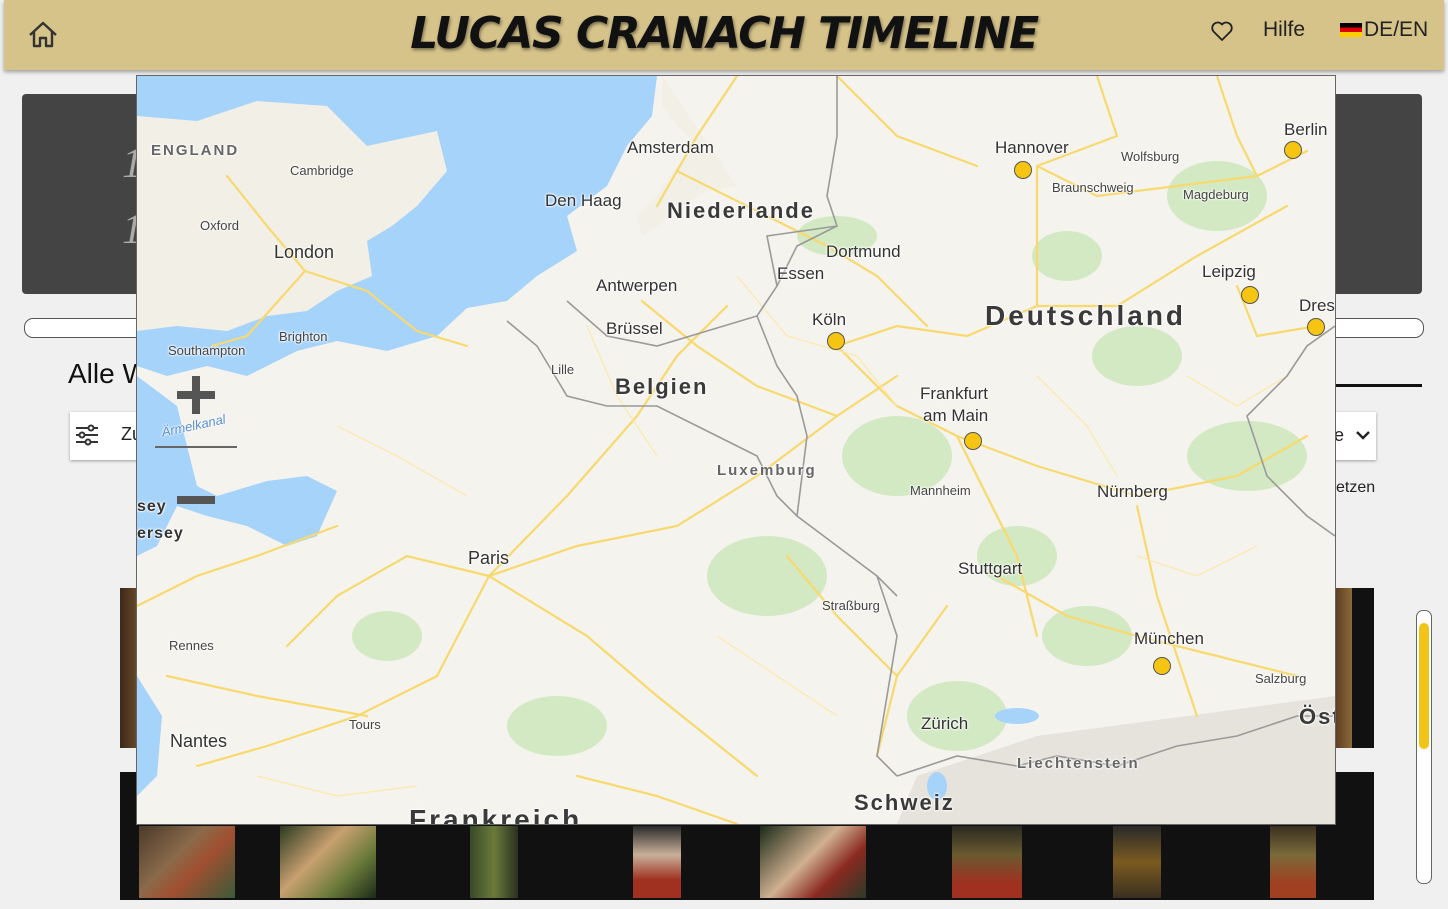 The image size is (1448, 909). Describe the element at coordinates (1355, 488) in the screenshot. I see `reset-filters-link: etzen` at that location.